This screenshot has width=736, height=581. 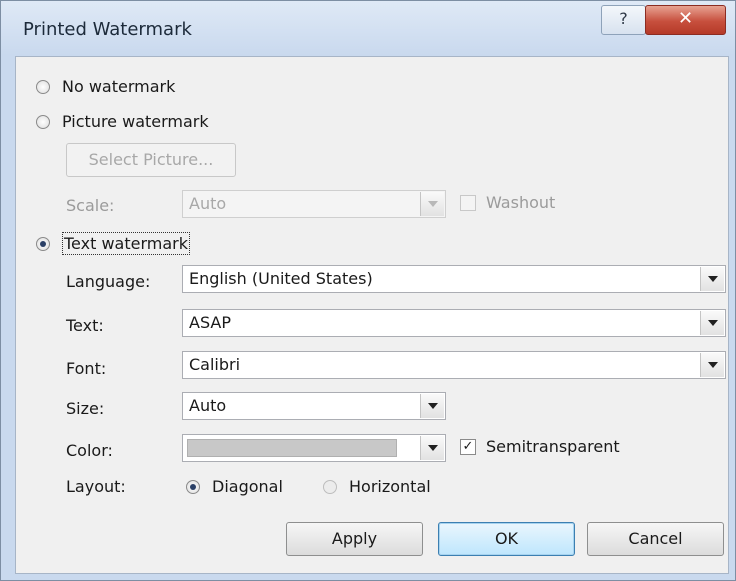 I want to click on check-icon: ✓, so click(x=468, y=447).